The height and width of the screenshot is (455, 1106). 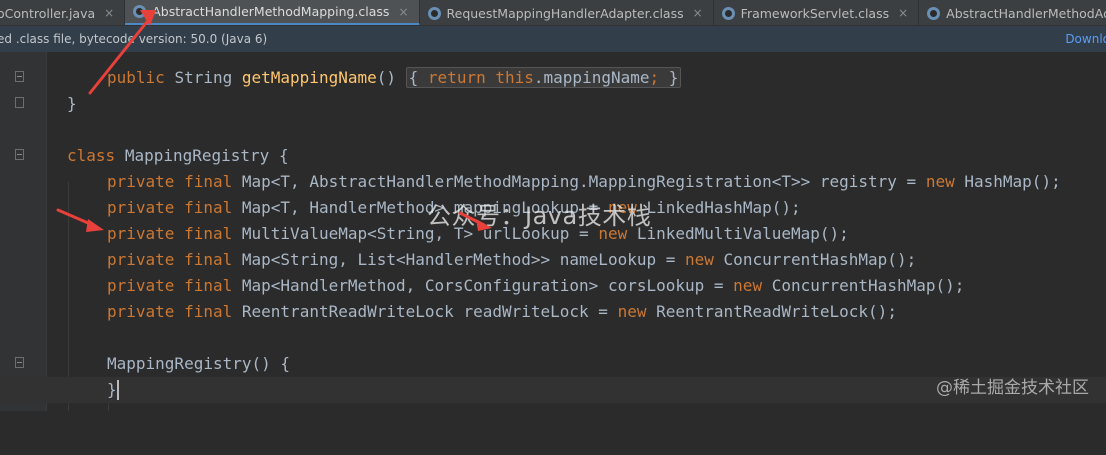 What do you see at coordinates (475, 221) in the screenshot?
I see `arrow-over-watermark` at bounding box center [475, 221].